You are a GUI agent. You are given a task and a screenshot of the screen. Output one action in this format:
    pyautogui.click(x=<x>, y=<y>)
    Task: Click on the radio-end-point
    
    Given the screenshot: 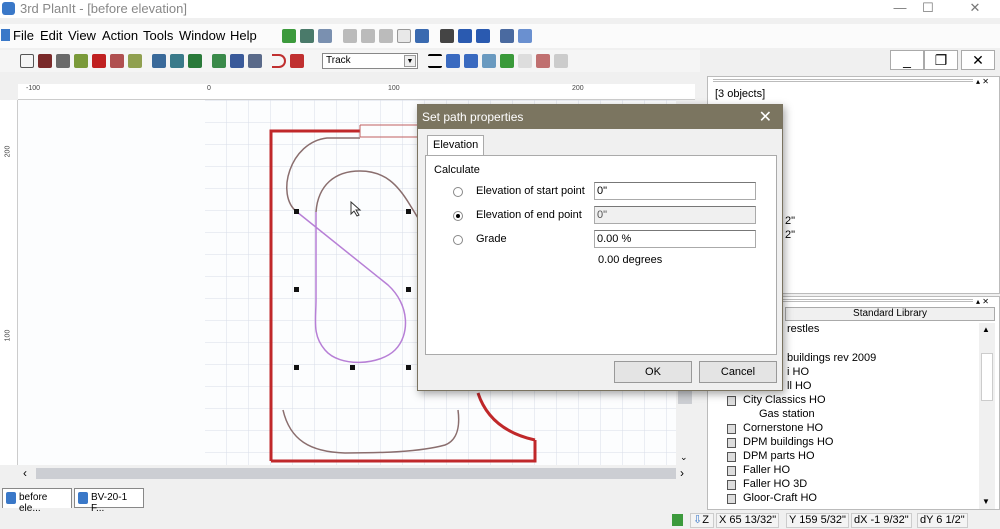 What is the action you would take?
    pyautogui.click(x=458, y=216)
    